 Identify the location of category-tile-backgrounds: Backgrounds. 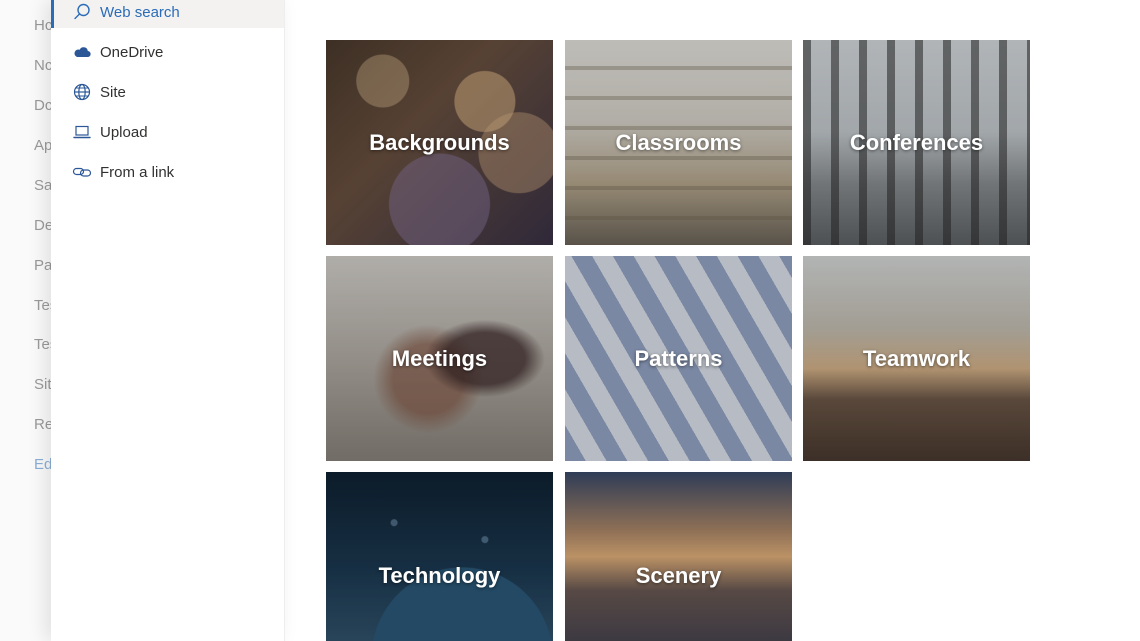
(439, 142).